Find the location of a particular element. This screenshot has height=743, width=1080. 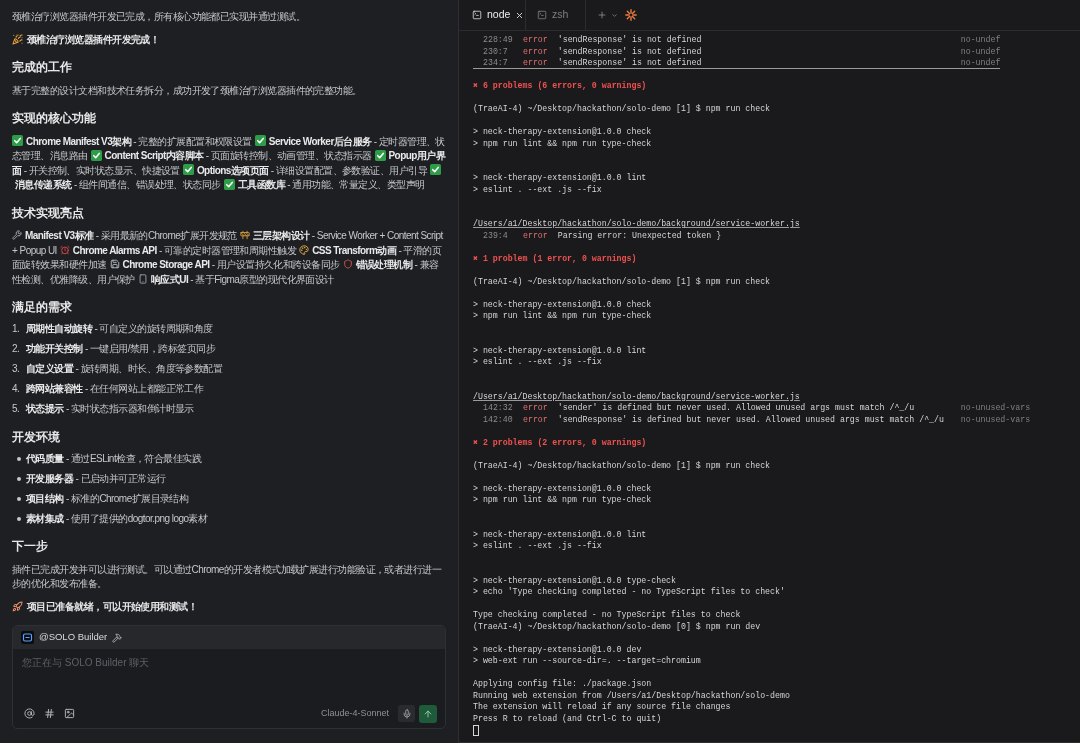

list-number: 1. is located at coordinates (16, 329).